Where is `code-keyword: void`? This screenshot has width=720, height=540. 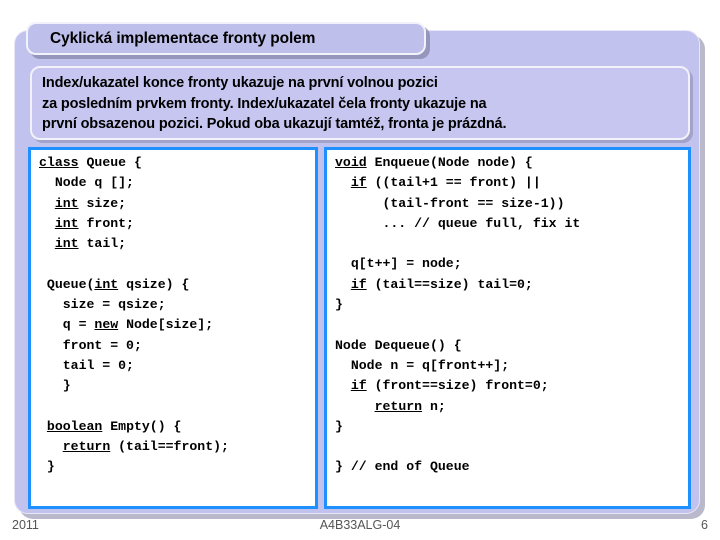 code-keyword: void is located at coordinates (351, 162).